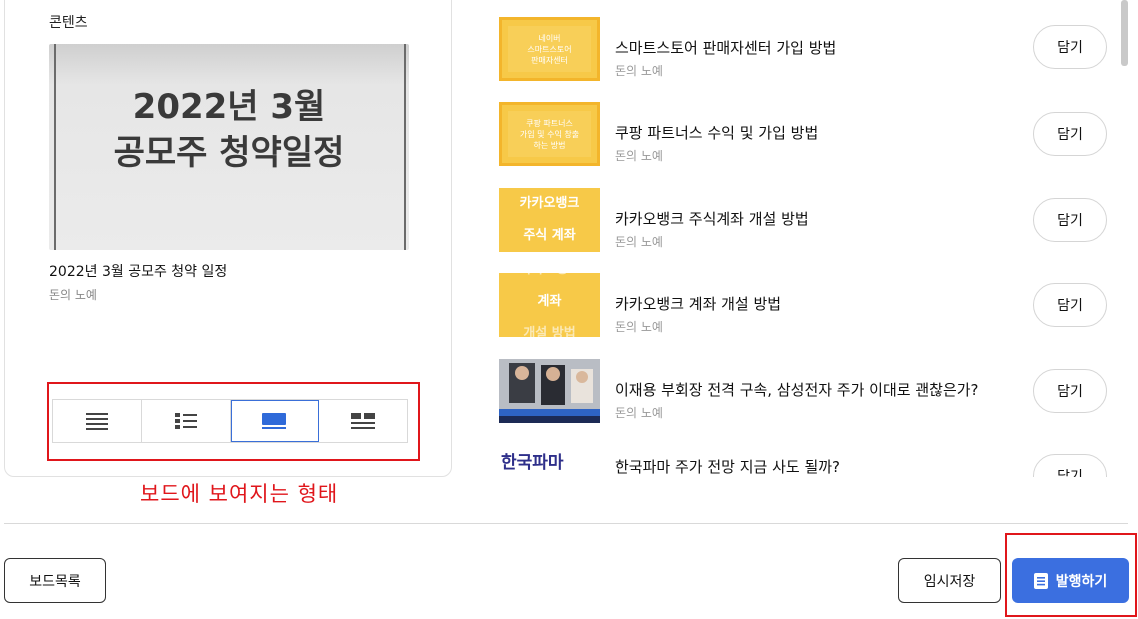 The image size is (1138, 619). What do you see at coordinates (549, 123) in the screenshot?
I see `thumb-text: 쿠팡 파트너스` at bounding box center [549, 123].